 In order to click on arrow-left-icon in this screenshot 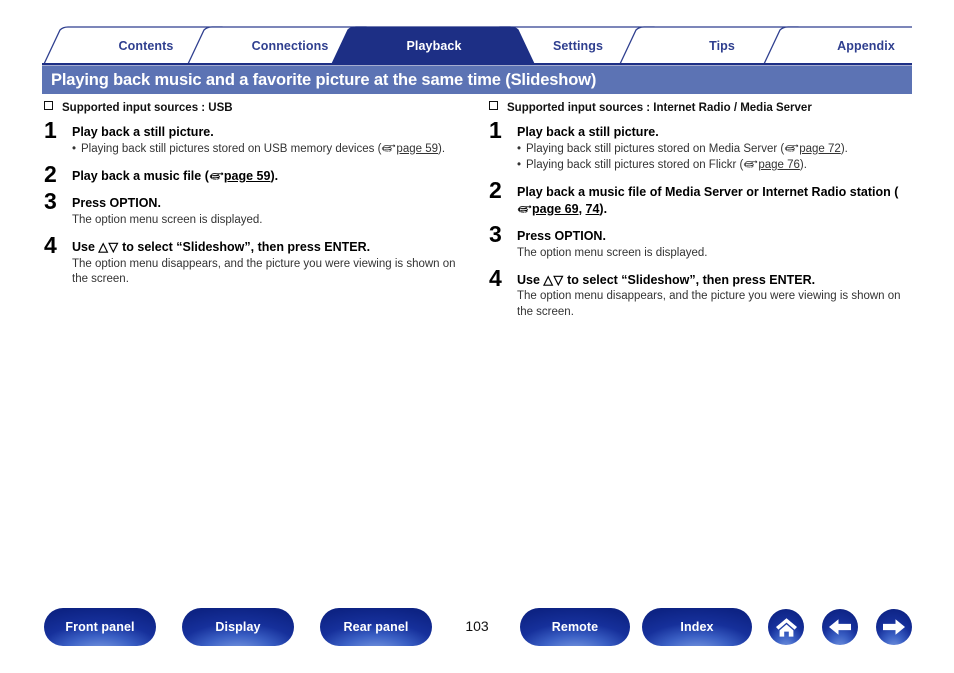, I will do `click(840, 627)`.